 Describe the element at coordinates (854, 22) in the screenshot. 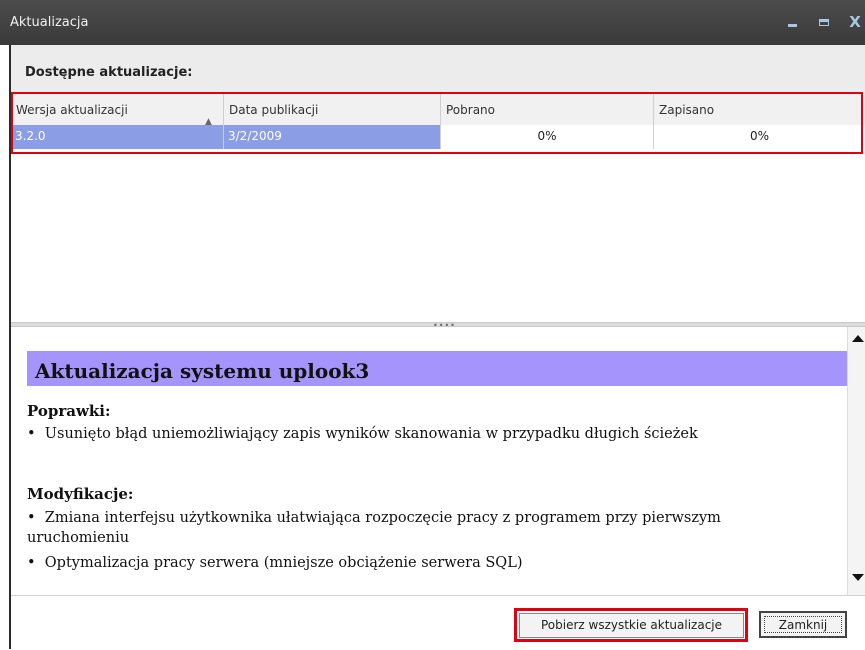

I see `close-icon: X` at that location.